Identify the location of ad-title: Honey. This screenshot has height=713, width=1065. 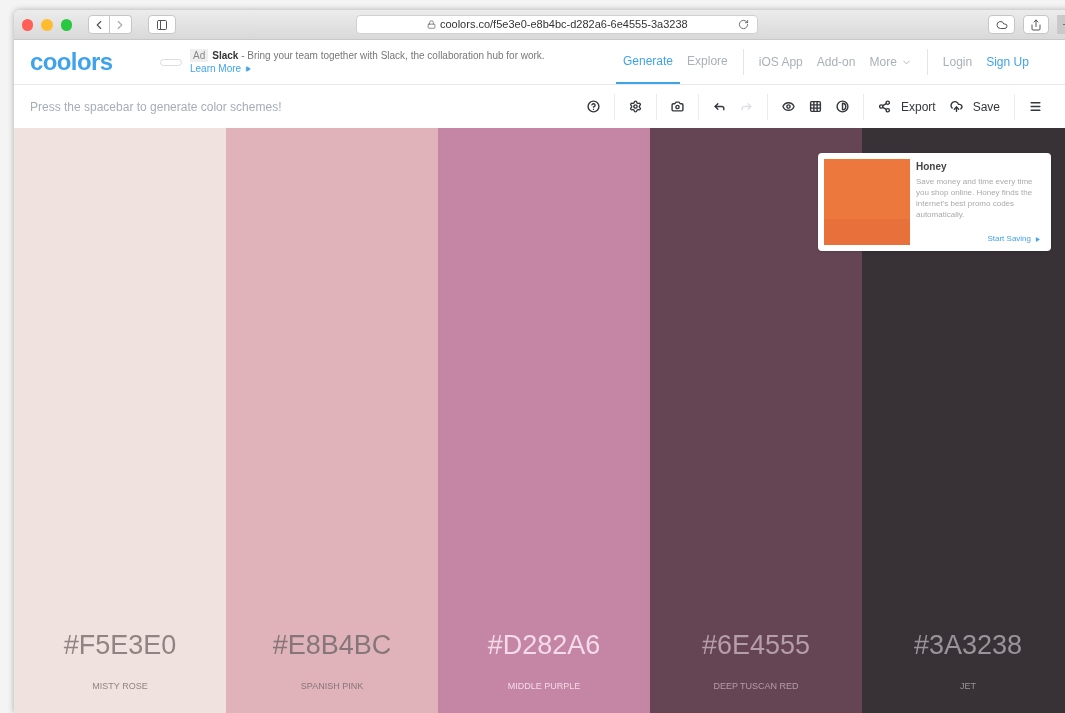
(932, 167).